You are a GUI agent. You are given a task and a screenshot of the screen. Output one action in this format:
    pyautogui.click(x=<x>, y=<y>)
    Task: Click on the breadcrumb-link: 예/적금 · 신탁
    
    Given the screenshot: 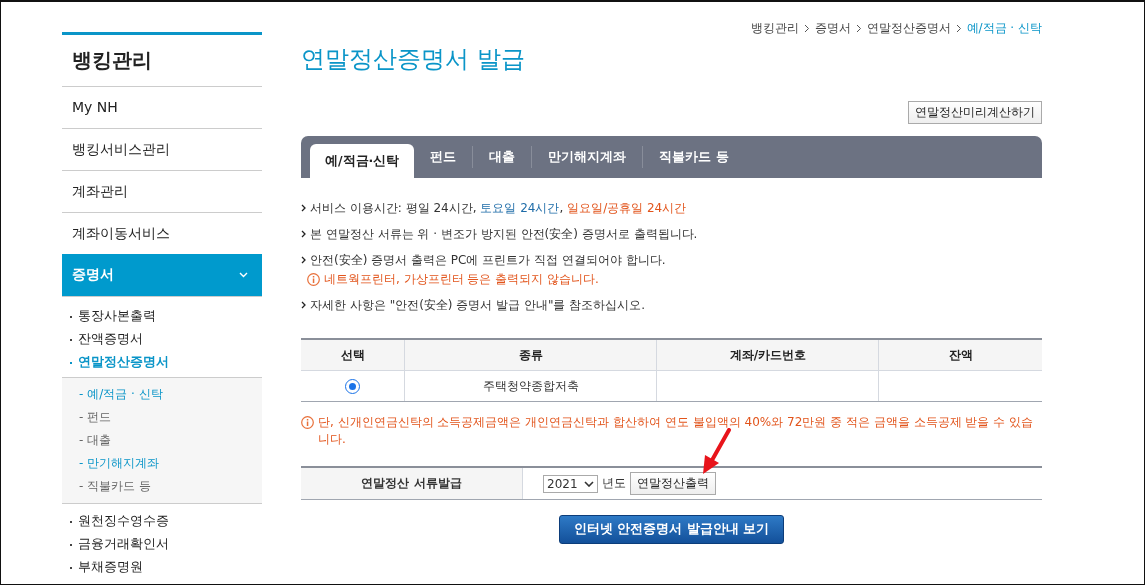 What is the action you would take?
    pyautogui.click(x=1004, y=28)
    